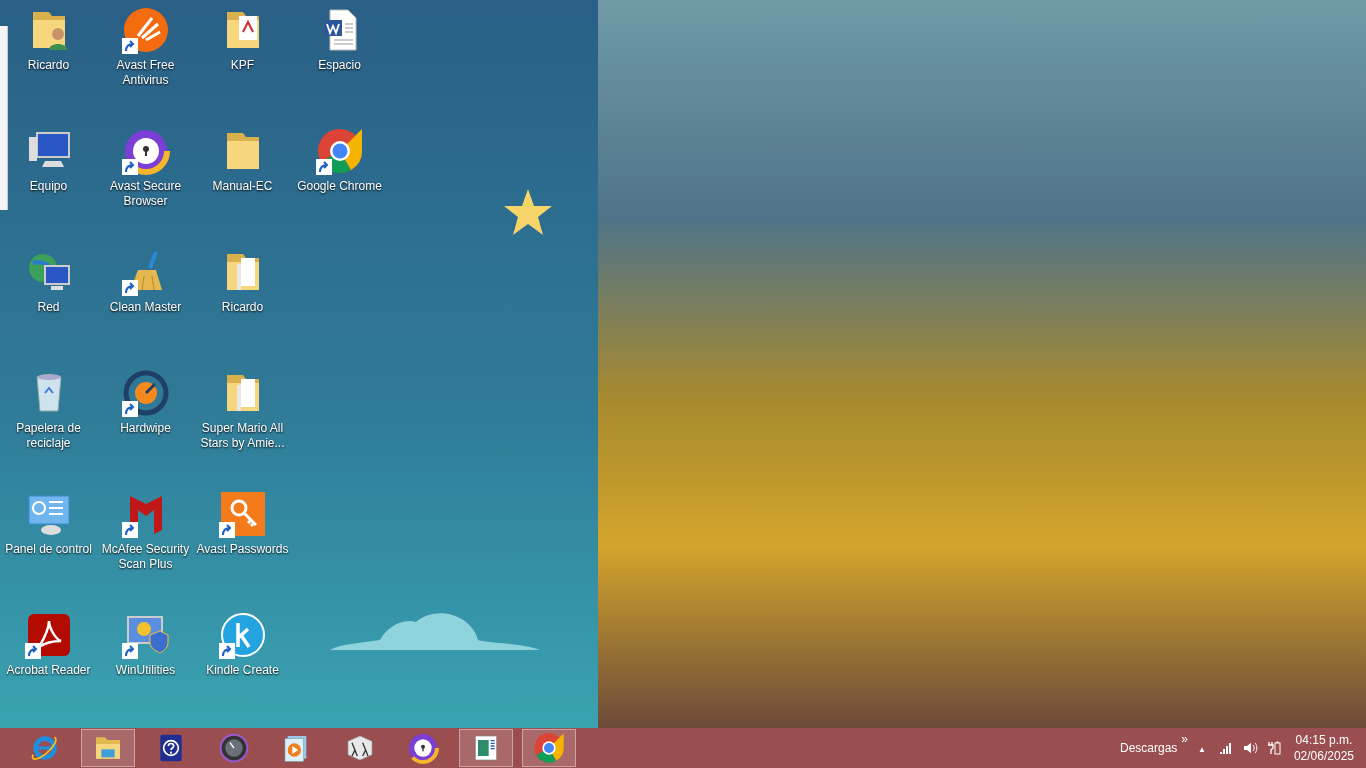  What do you see at coordinates (242, 549) in the screenshot?
I see `icon-label: Avast Passwords` at bounding box center [242, 549].